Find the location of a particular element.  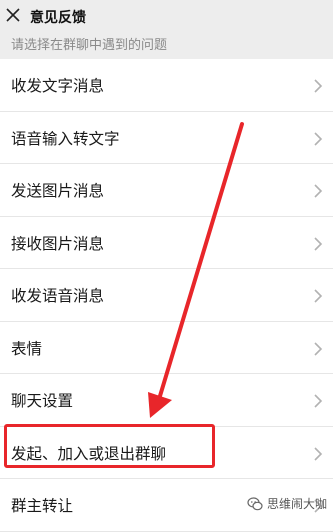

list-item: 发送图片消息 is located at coordinates (166, 190).